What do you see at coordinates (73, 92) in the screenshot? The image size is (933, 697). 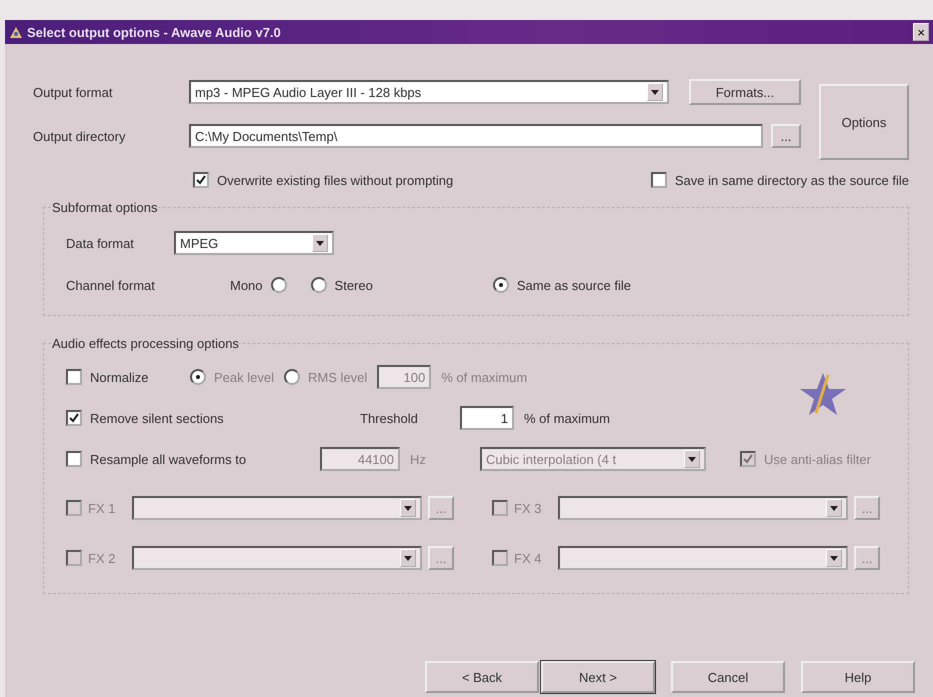 I see `field-label: Output format` at bounding box center [73, 92].